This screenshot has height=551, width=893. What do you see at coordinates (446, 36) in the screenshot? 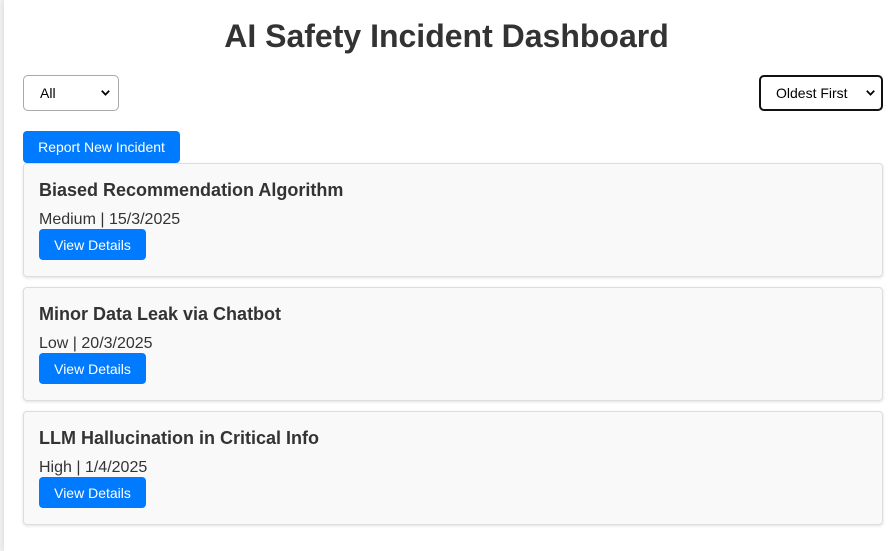
I see `page-title: AI Safety Incident Dashboard` at bounding box center [446, 36].